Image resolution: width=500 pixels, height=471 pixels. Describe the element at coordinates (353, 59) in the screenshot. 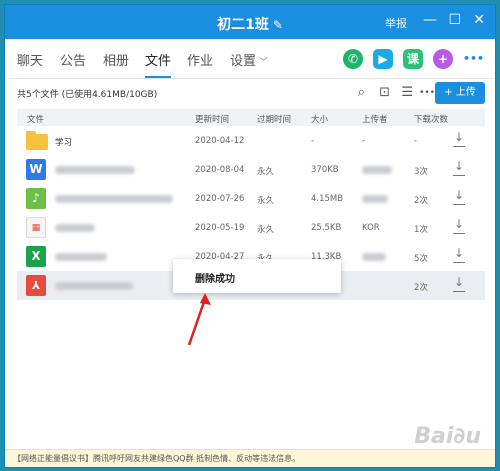

I see `phone-icon: ✆` at that location.